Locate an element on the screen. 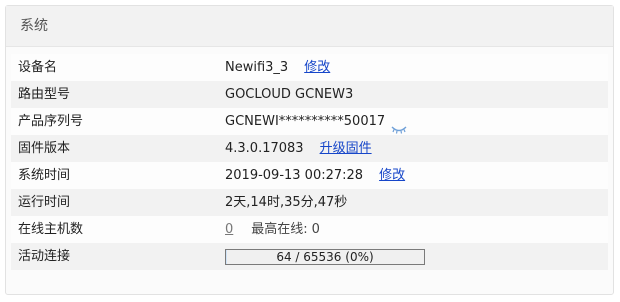  system-time-label: 系统时间 is located at coordinates (44, 175).